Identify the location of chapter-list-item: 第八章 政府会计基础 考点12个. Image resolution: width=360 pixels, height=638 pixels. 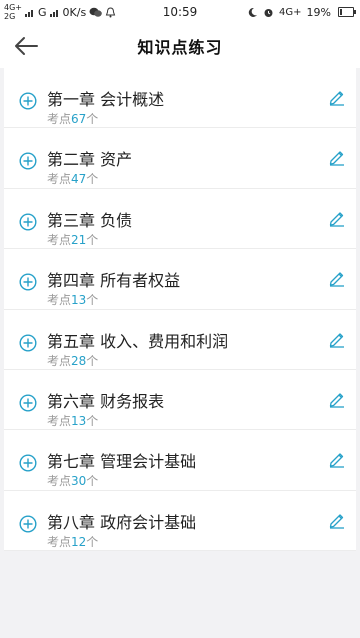
(180, 521).